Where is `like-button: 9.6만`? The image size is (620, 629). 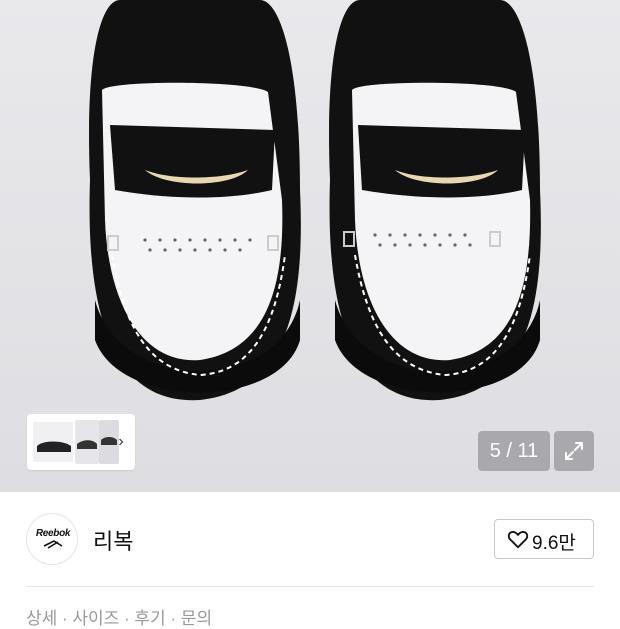 like-button: 9.6만 is located at coordinates (544, 539).